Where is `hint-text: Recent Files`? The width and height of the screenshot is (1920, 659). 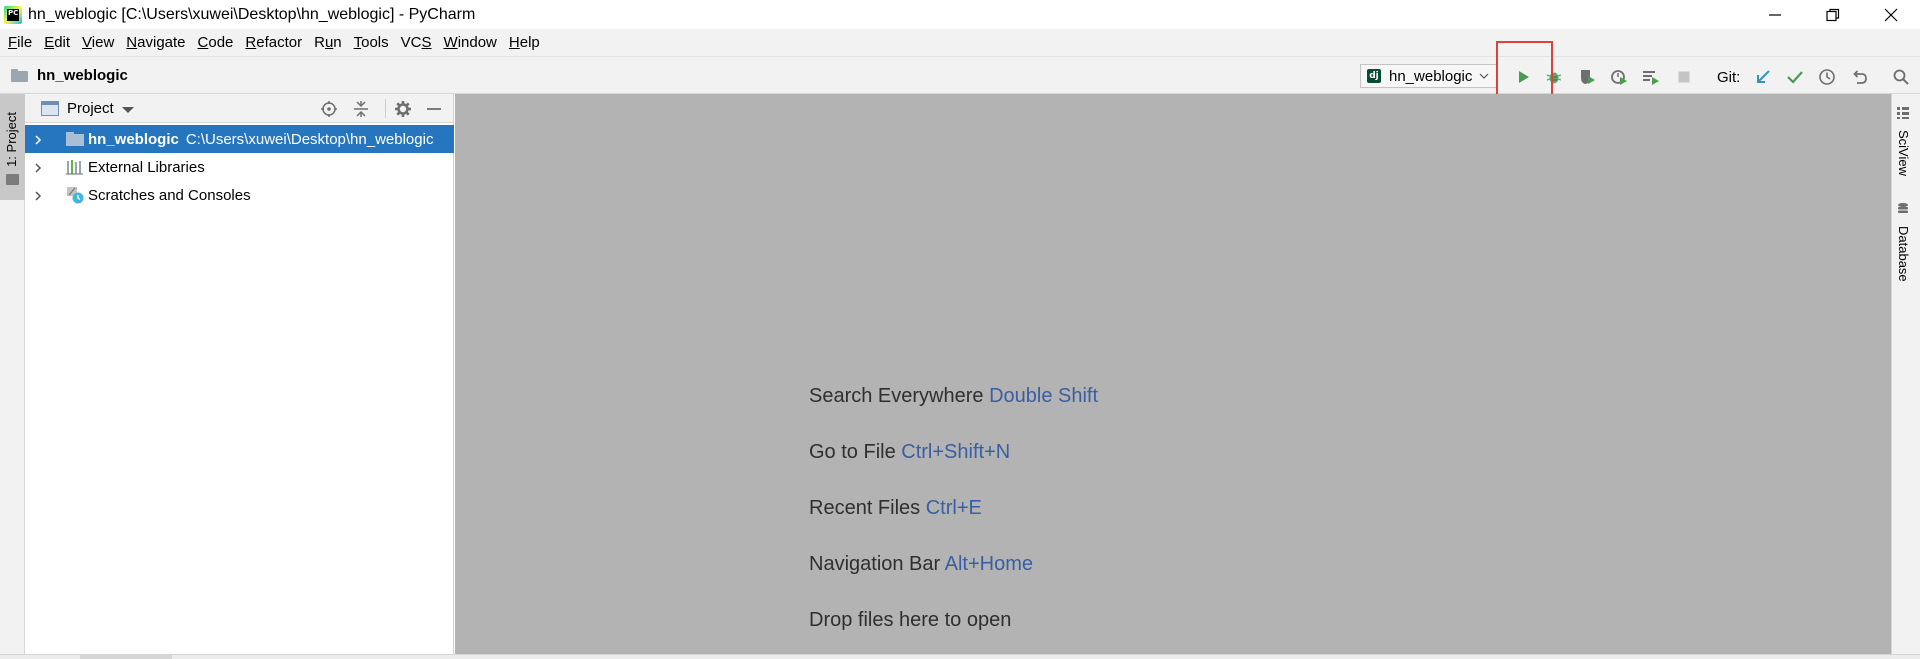 hint-text: Recent Files is located at coordinates (865, 508).